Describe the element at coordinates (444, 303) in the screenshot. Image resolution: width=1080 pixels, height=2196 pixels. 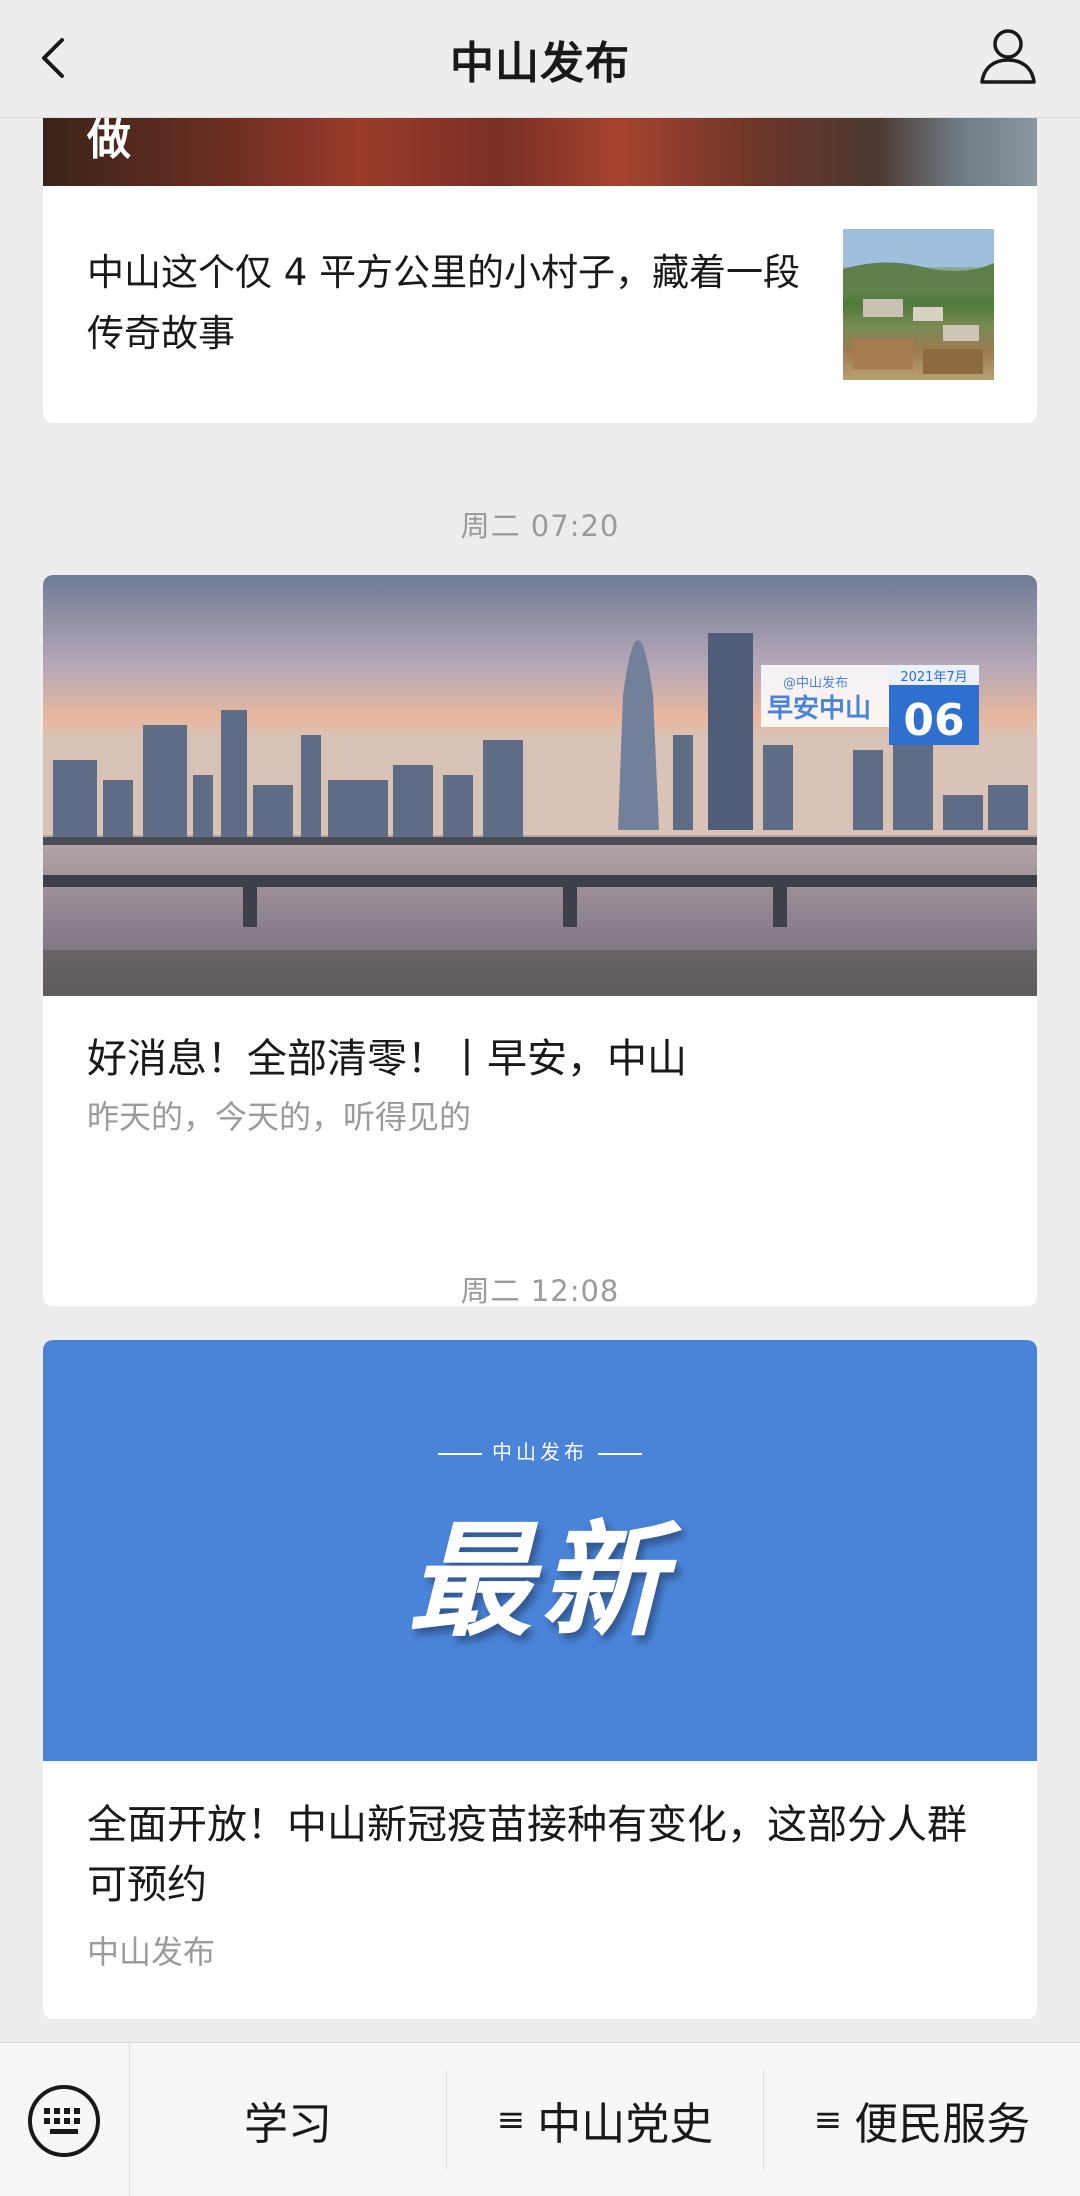
I see `article-title: 中山这个仅 4 平方公里的小村子，藏着一段传奇故事` at that location.